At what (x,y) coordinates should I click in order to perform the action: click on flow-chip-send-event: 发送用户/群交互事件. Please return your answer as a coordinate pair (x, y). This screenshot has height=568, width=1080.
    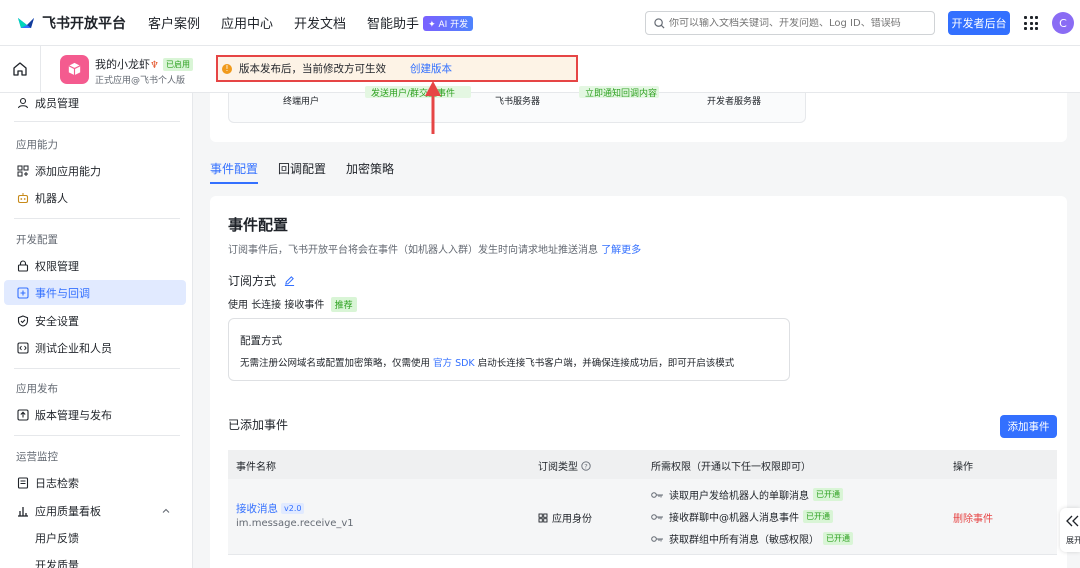
    Looking at the image, I should click on (418, 92).